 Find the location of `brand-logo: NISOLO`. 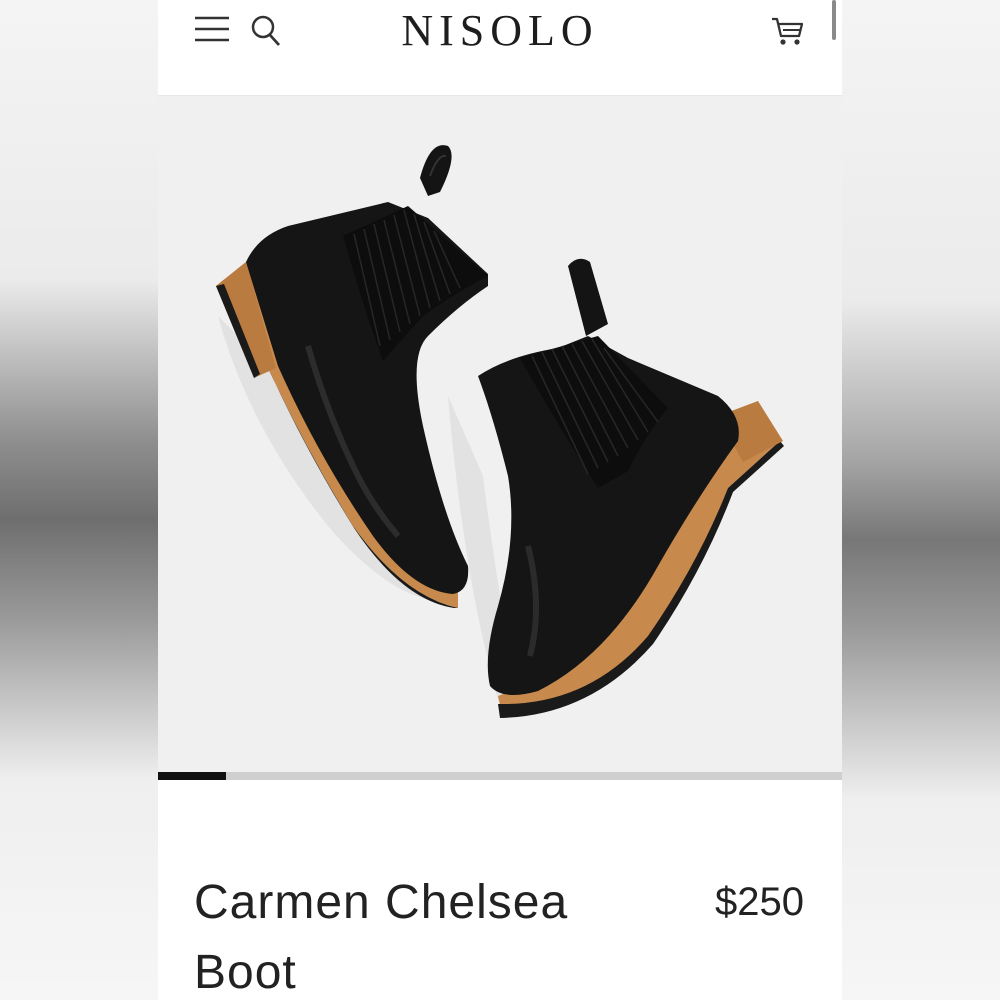

brand-logo: NISOLO is located at coordinates (500, 30).